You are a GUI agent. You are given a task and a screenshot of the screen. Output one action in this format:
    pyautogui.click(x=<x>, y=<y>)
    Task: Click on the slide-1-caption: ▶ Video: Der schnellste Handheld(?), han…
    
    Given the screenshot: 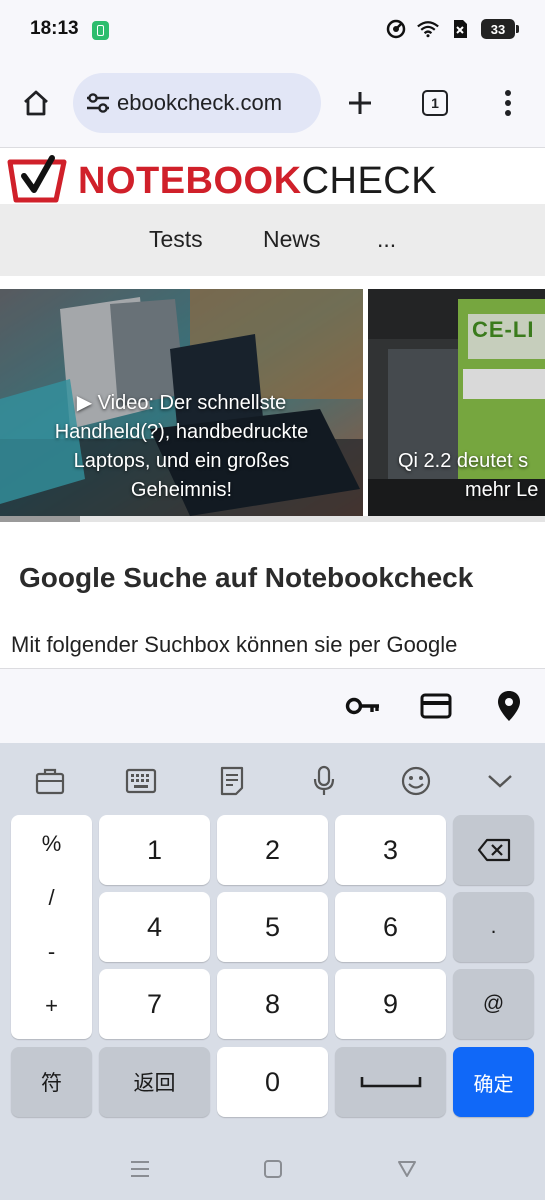 What is the action you would take?
    pyautogui.click(x=181, y=447)
    